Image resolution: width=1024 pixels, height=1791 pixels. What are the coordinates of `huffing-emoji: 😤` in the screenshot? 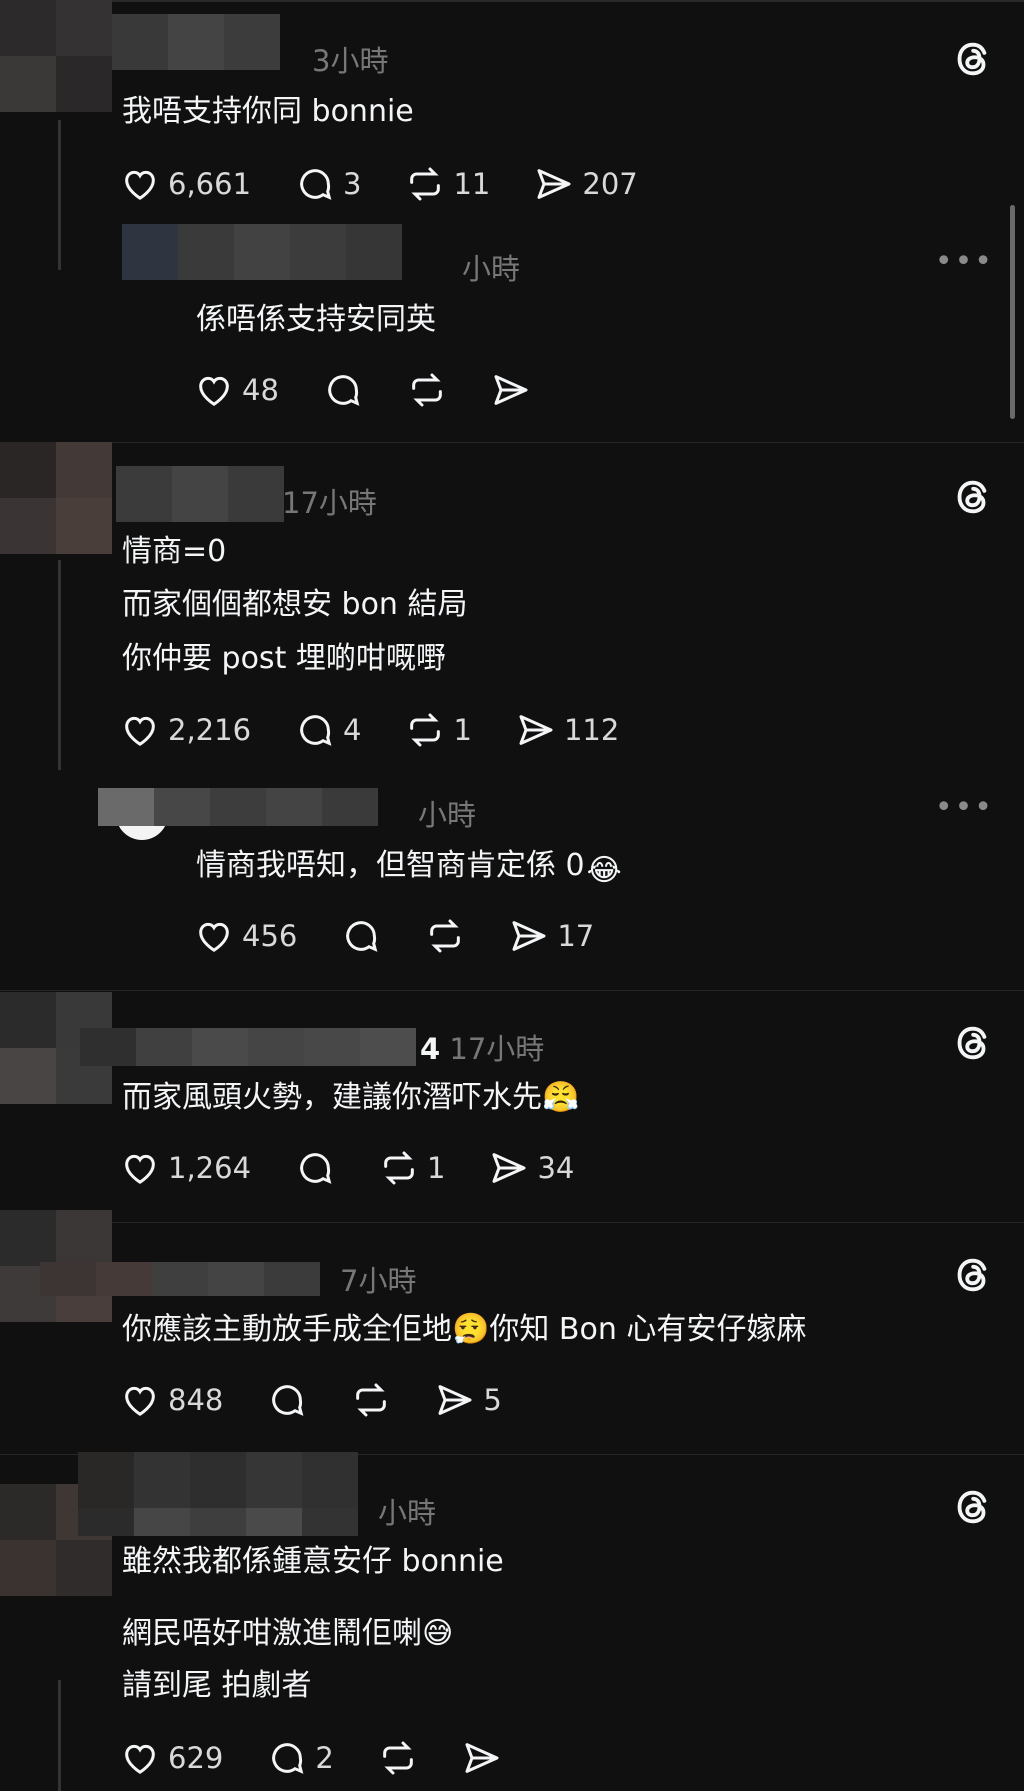 It's located at (561, 1097).